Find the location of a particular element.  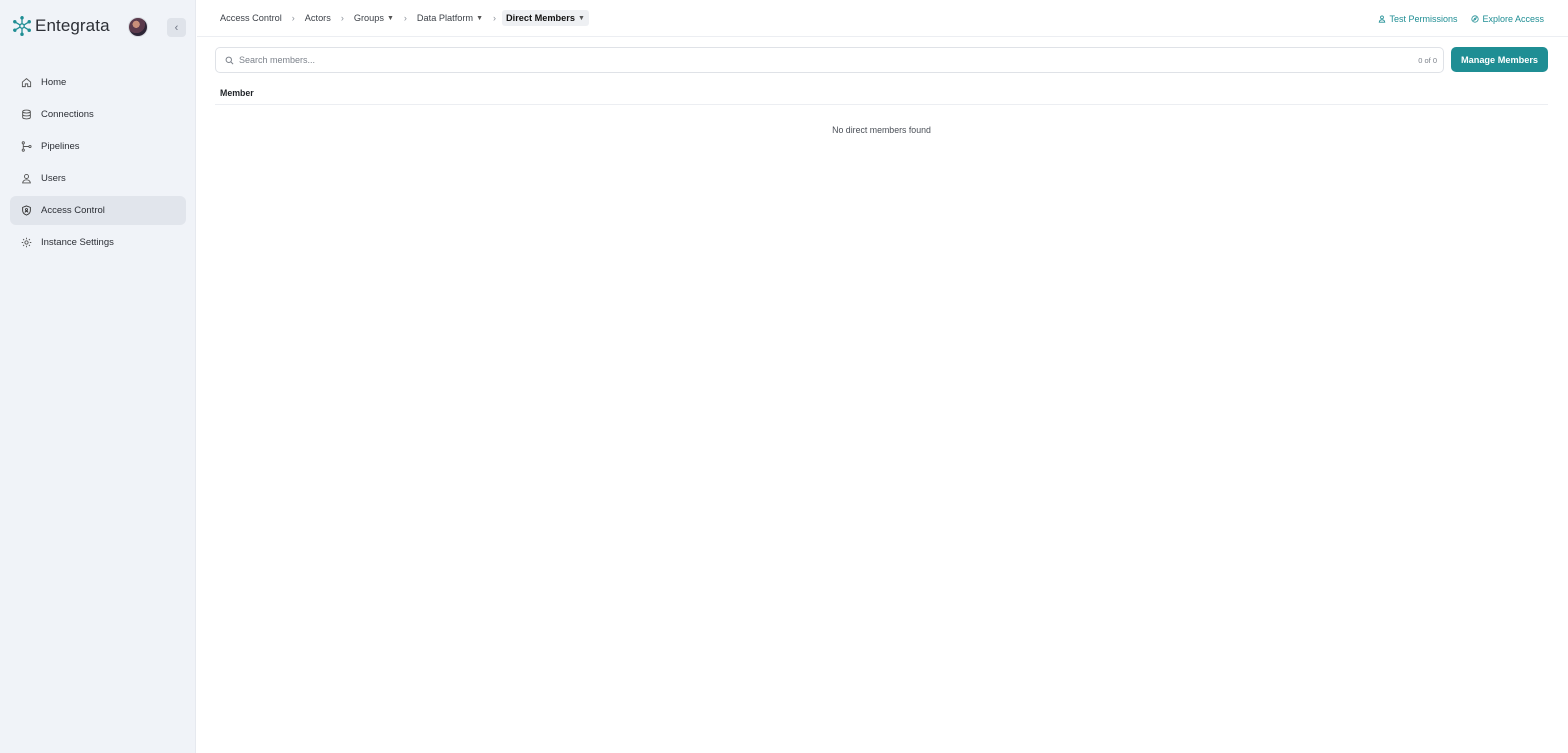

explore-access-label: Explore Access is located at coordinates (1513, 18).